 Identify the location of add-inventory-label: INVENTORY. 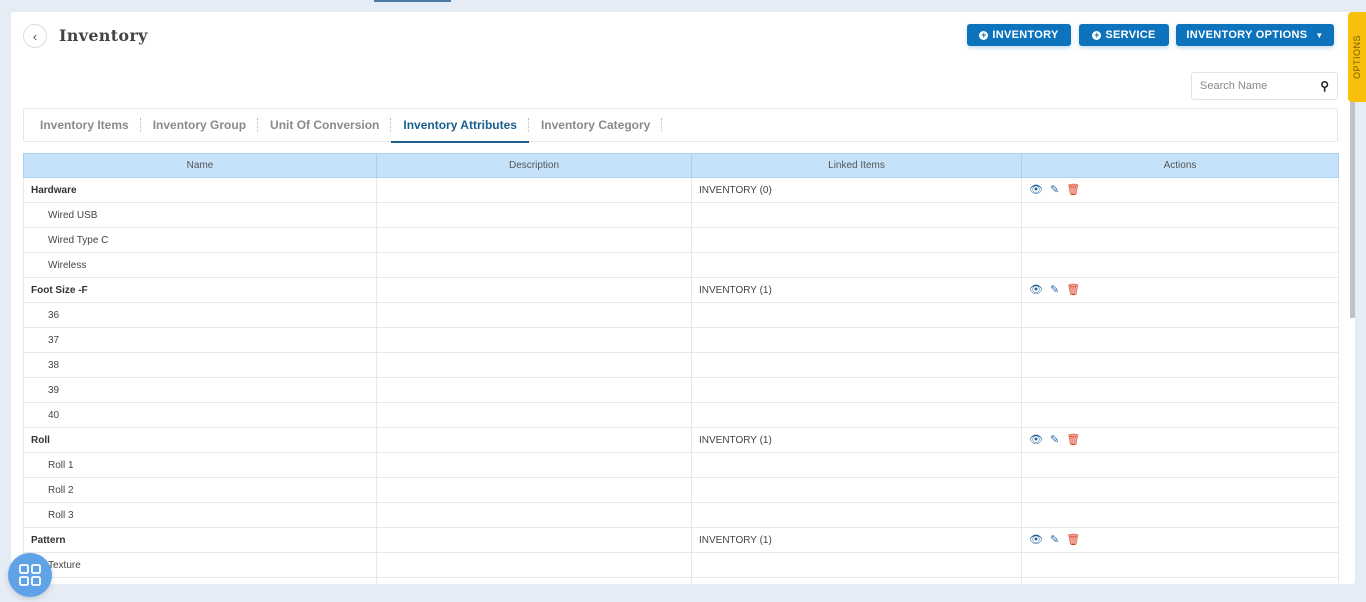
(1025, 35).